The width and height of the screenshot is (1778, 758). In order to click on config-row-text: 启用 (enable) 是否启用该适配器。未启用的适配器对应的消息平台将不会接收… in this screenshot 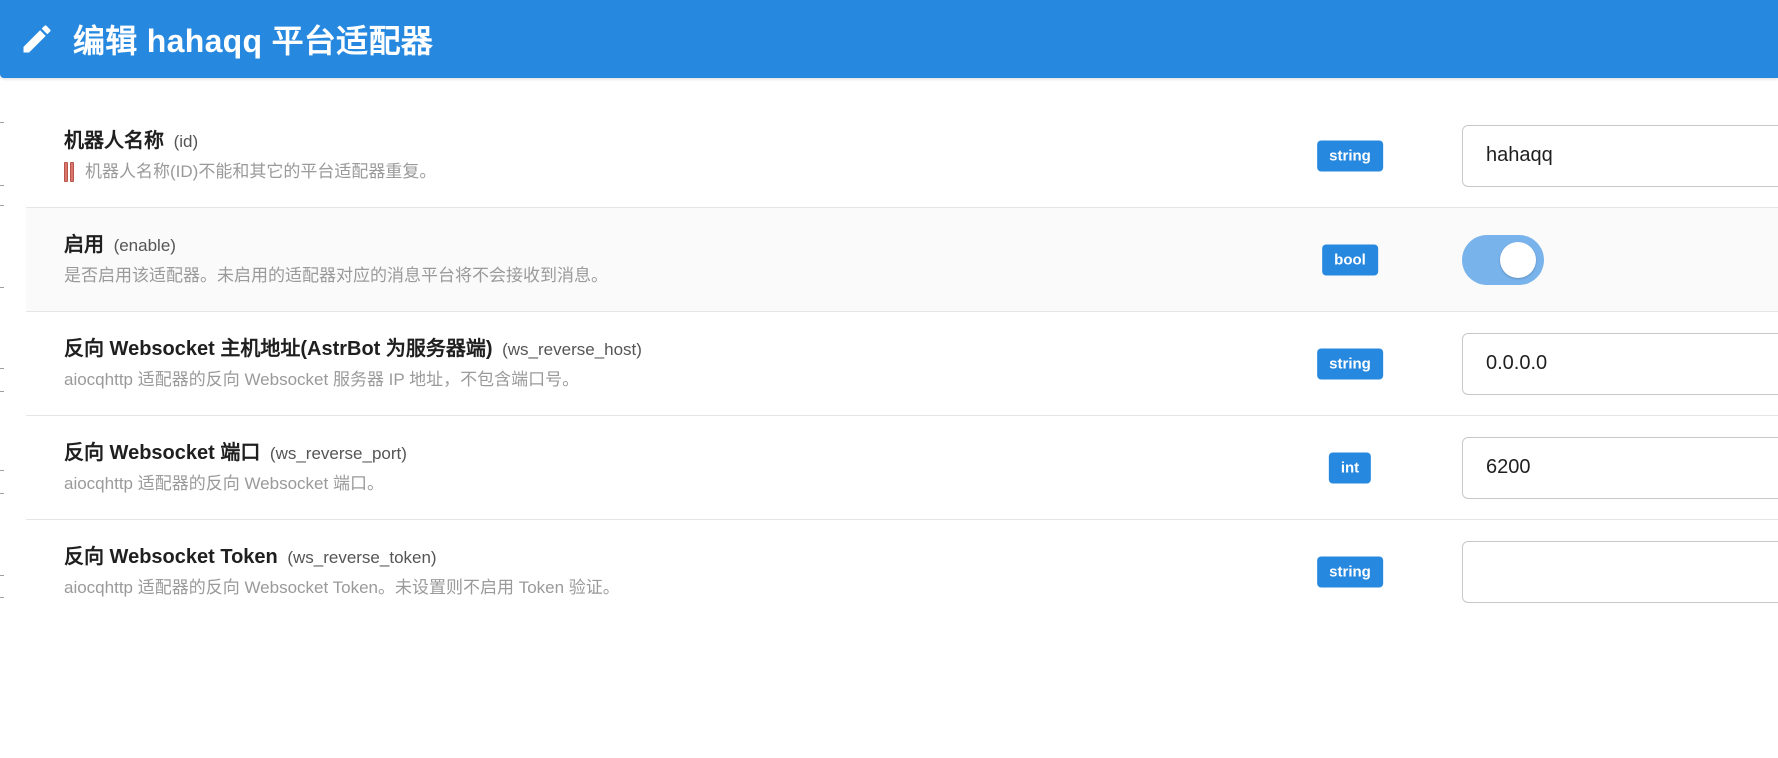, I will do `click(336, 259)`.